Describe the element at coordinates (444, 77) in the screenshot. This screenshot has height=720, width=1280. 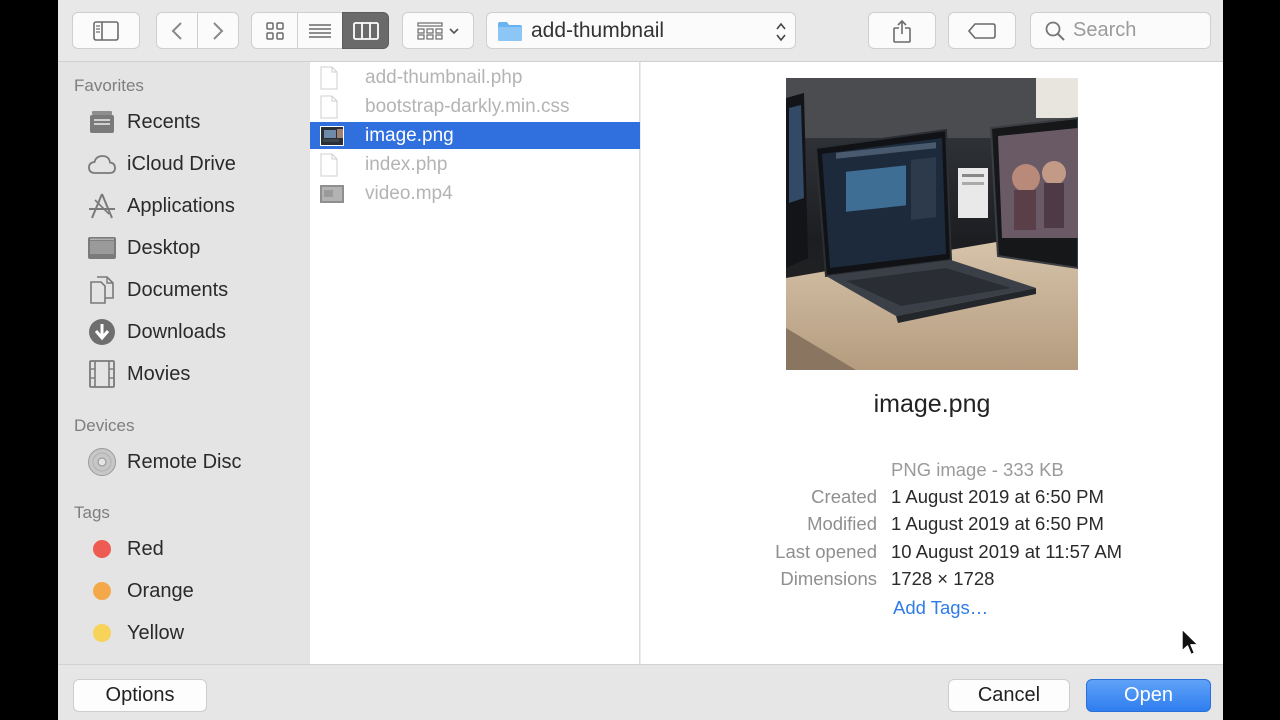
I see `file-name: add-thumbnail.php` at that location.